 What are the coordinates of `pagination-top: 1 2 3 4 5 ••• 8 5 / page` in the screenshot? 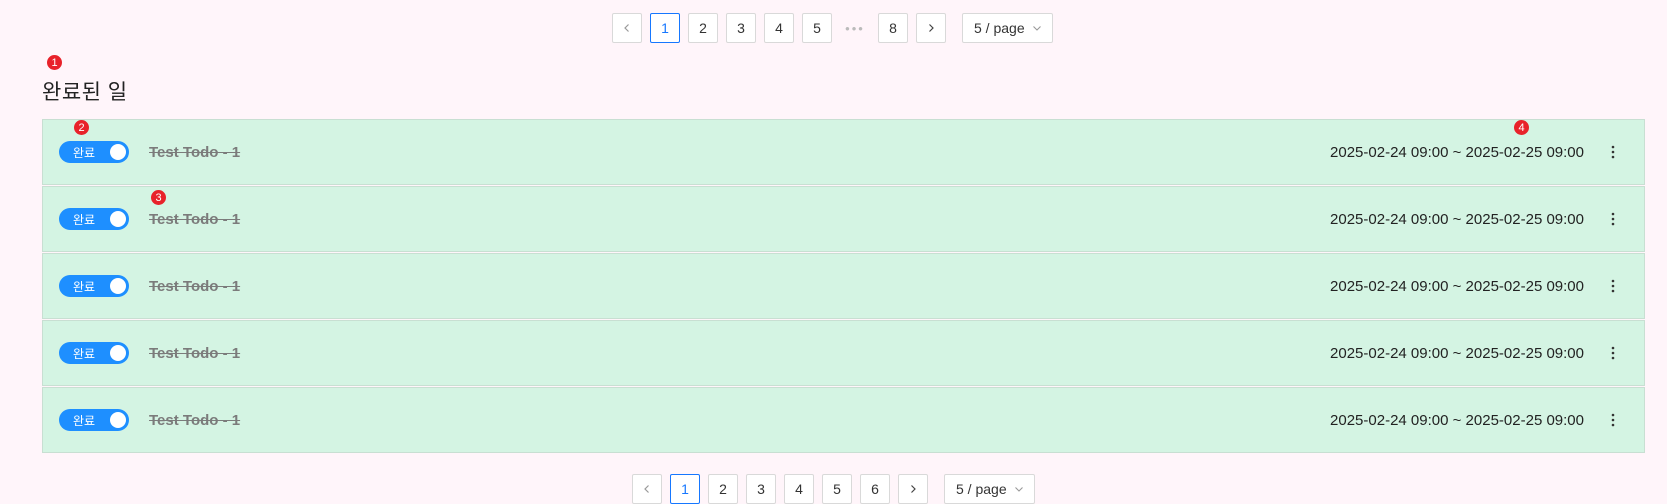 It's located at (832, 28).